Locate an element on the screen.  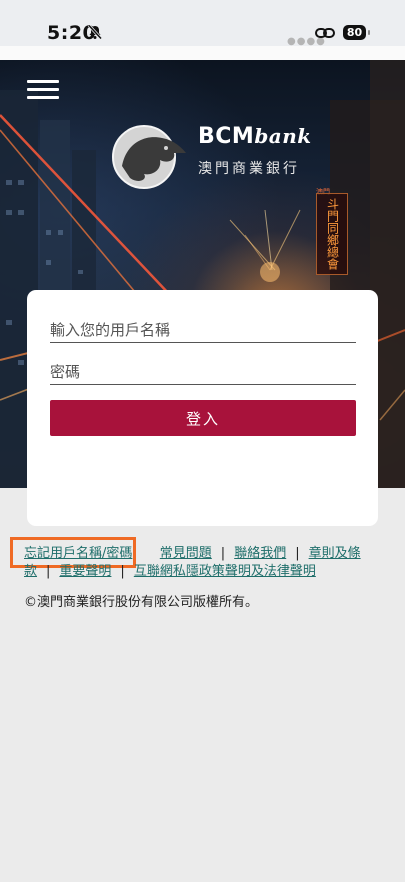
faq-link: 常見問題 is located at coordinates (186, 553).